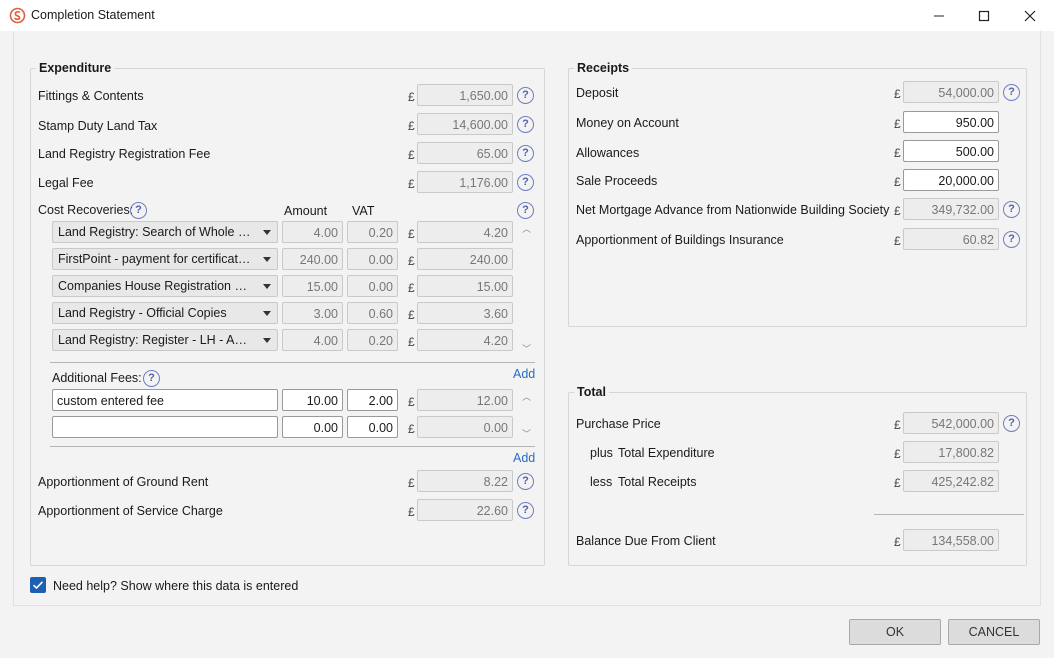 The height and width of the screenshot is (658, 1054). I want to click on deposit-label: Deposit, so click(597, 93).